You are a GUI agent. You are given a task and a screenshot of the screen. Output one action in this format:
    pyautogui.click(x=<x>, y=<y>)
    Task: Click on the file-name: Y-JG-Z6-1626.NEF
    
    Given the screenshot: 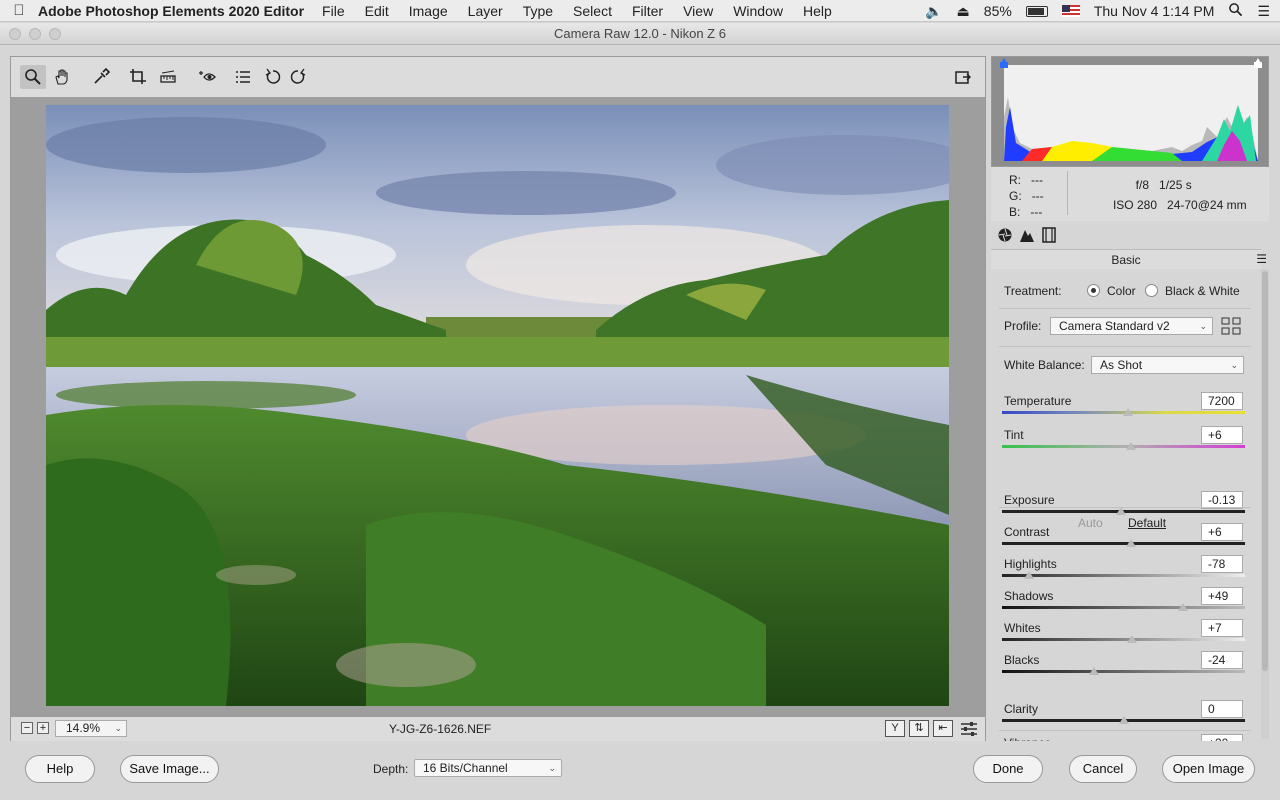 What is the action you would take?
    pyautogui.click(x=440, y=729)
    